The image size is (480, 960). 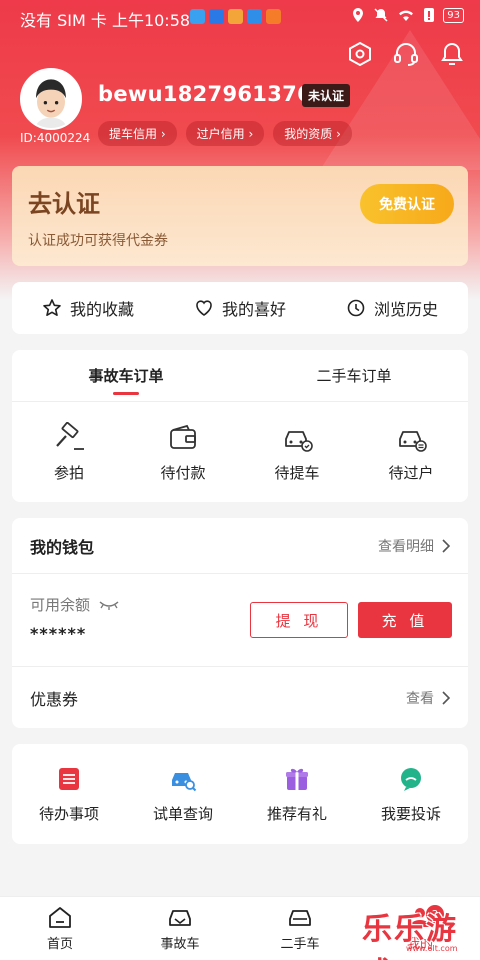 What do you see at coordinates (58, 633) in the screenshot?
I see `balance-value: ******` at bounding box center [58, 633].